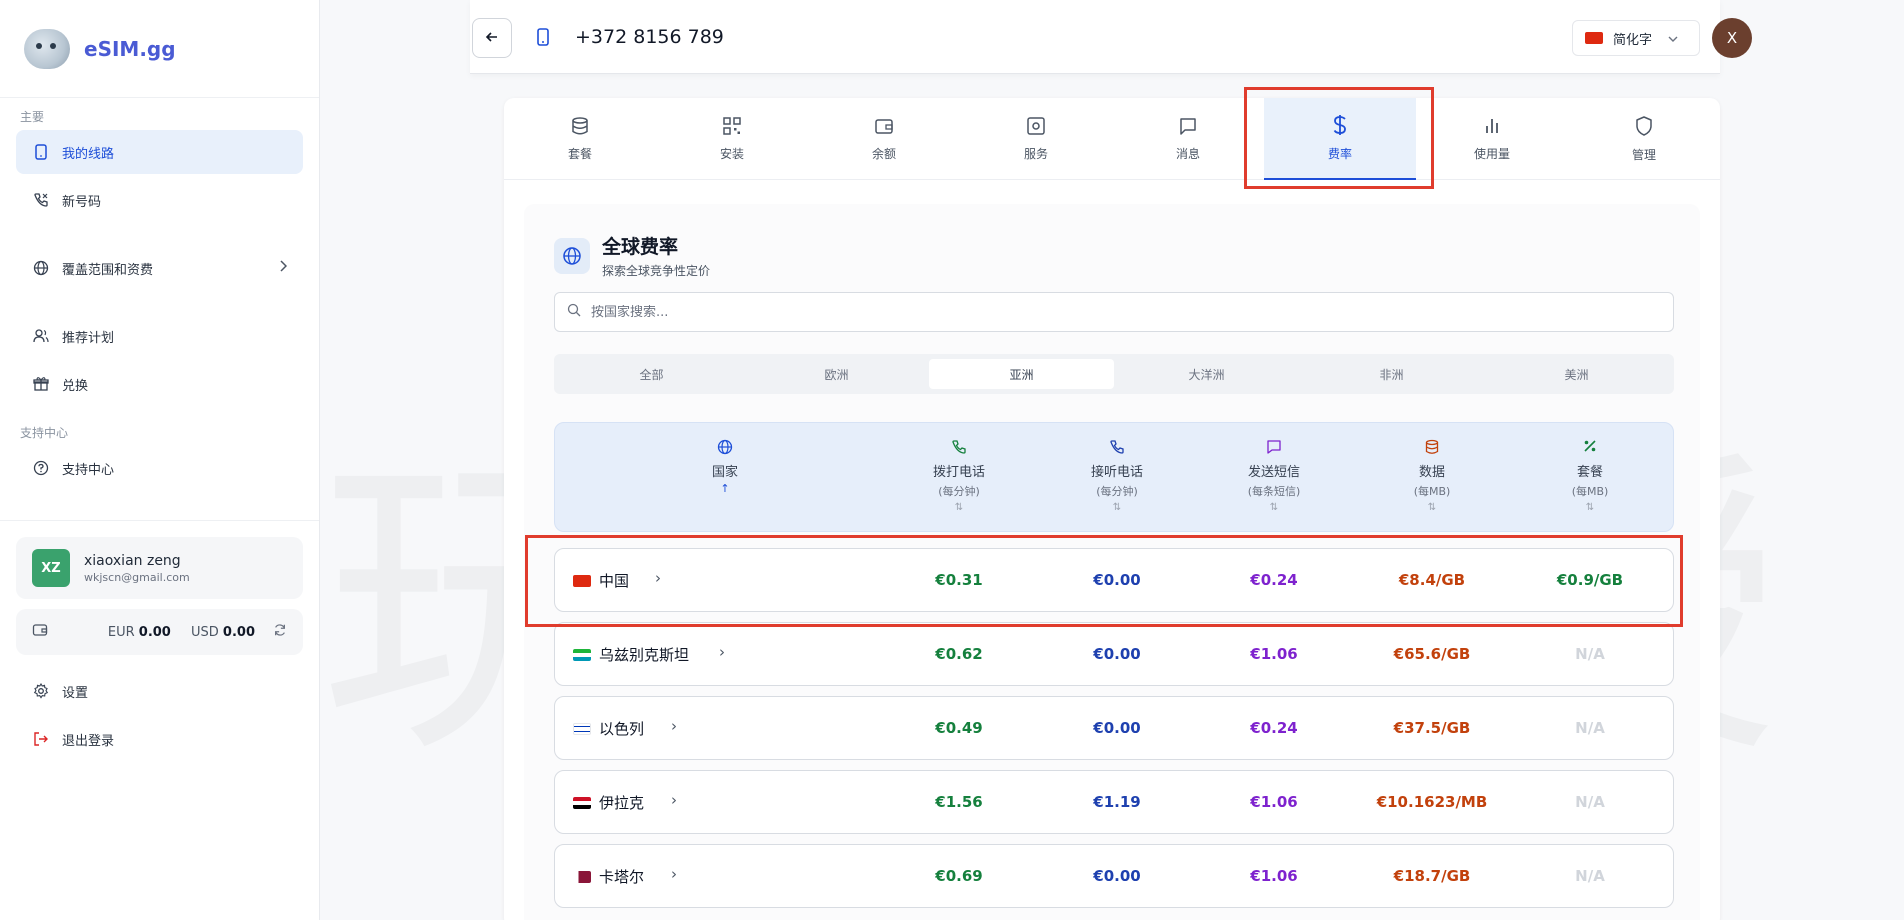  I want to click on back-button, so click(492, 38).